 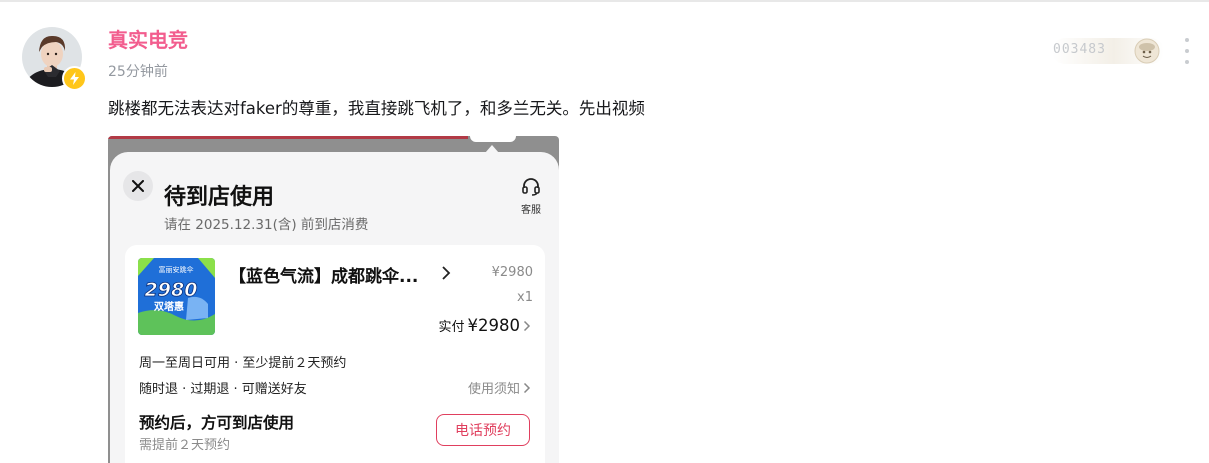 I want to click on usage-rule-refund: 随时退 · 过期退 · 可赠送好友, so click(x=223, y=389).